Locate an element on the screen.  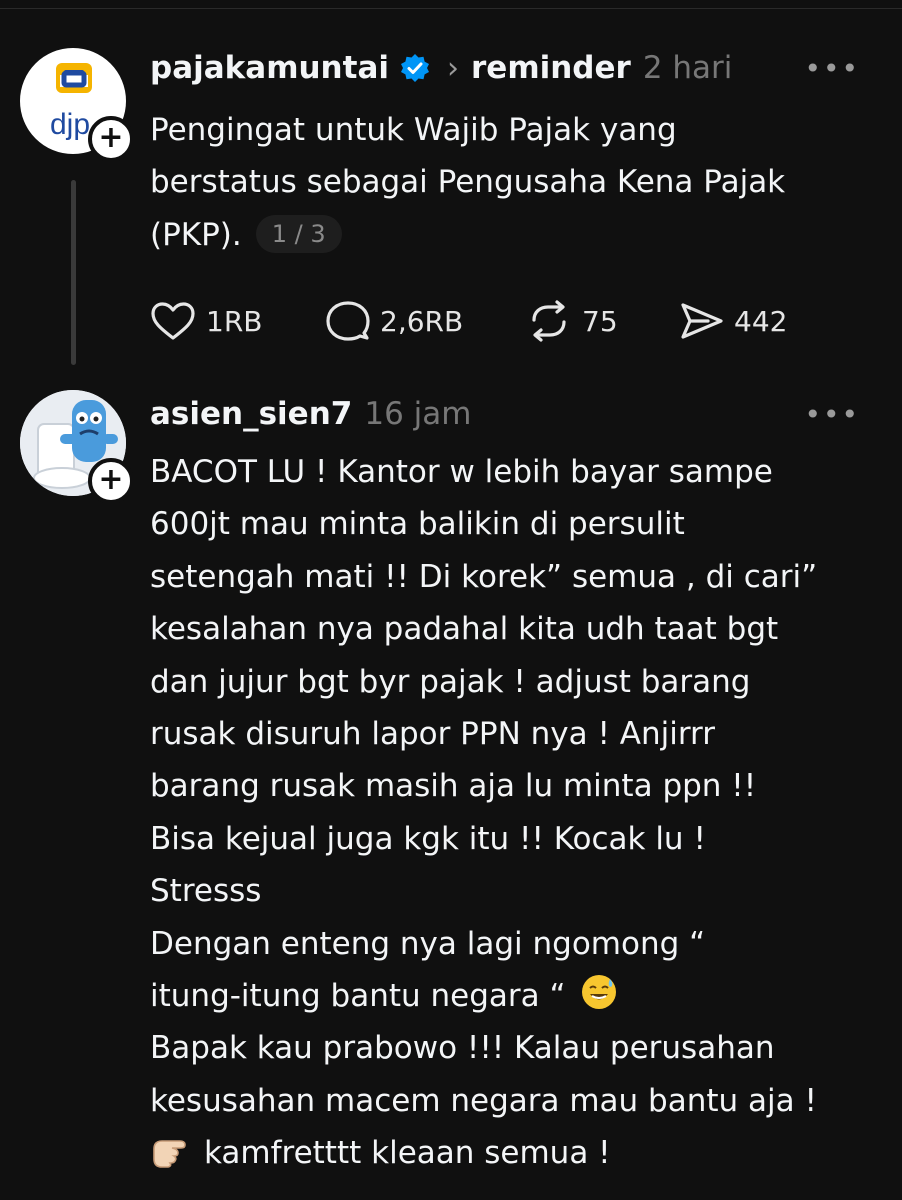
text-line: Bapak kau prabowo !!! Kalau perusahan is located at coordinates (462, 1048).